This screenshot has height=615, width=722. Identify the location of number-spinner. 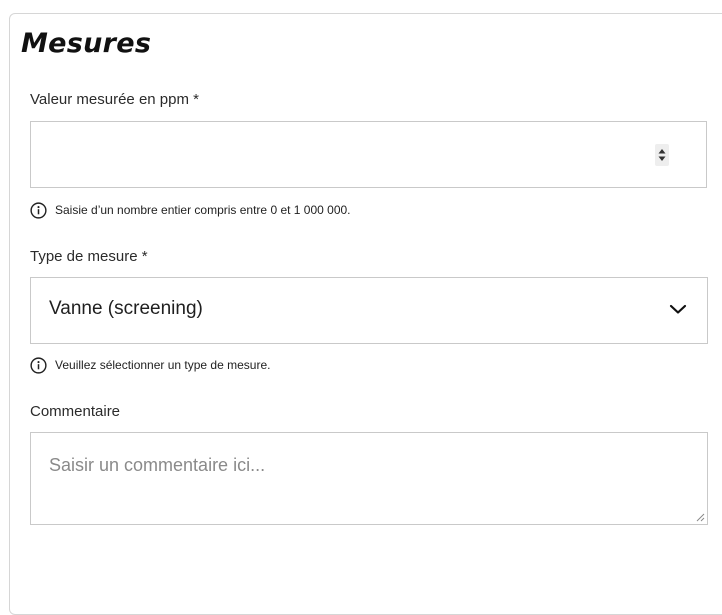
(662, 155).